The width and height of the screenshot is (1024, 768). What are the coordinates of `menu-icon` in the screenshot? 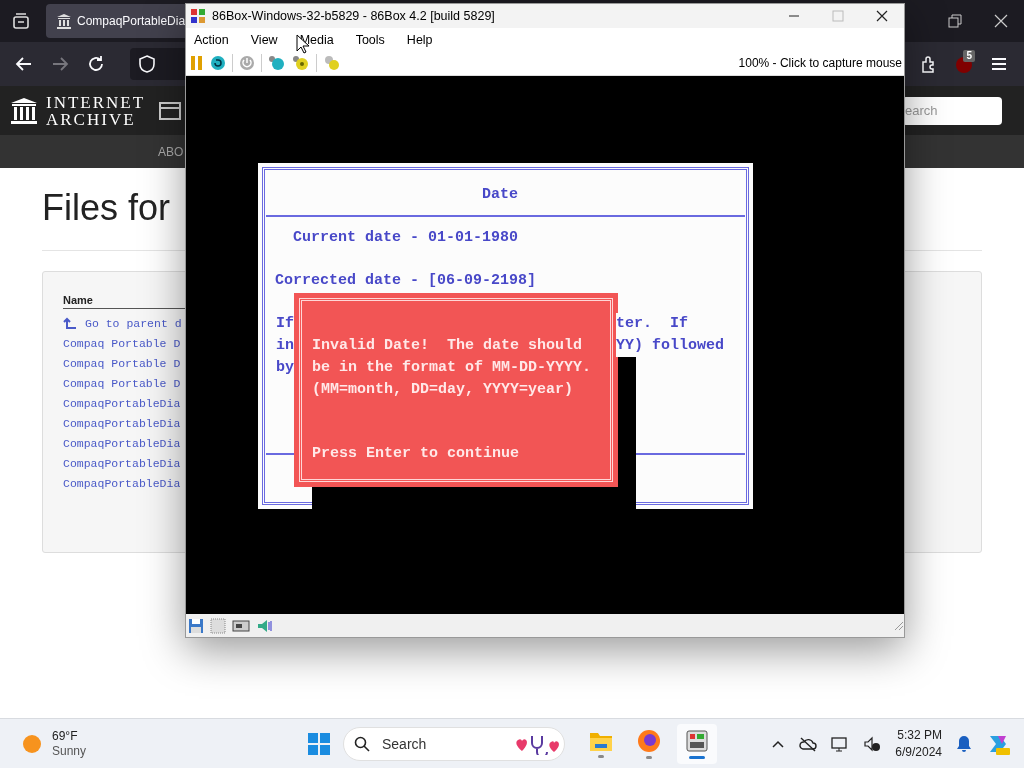 It's located at (999, 64).